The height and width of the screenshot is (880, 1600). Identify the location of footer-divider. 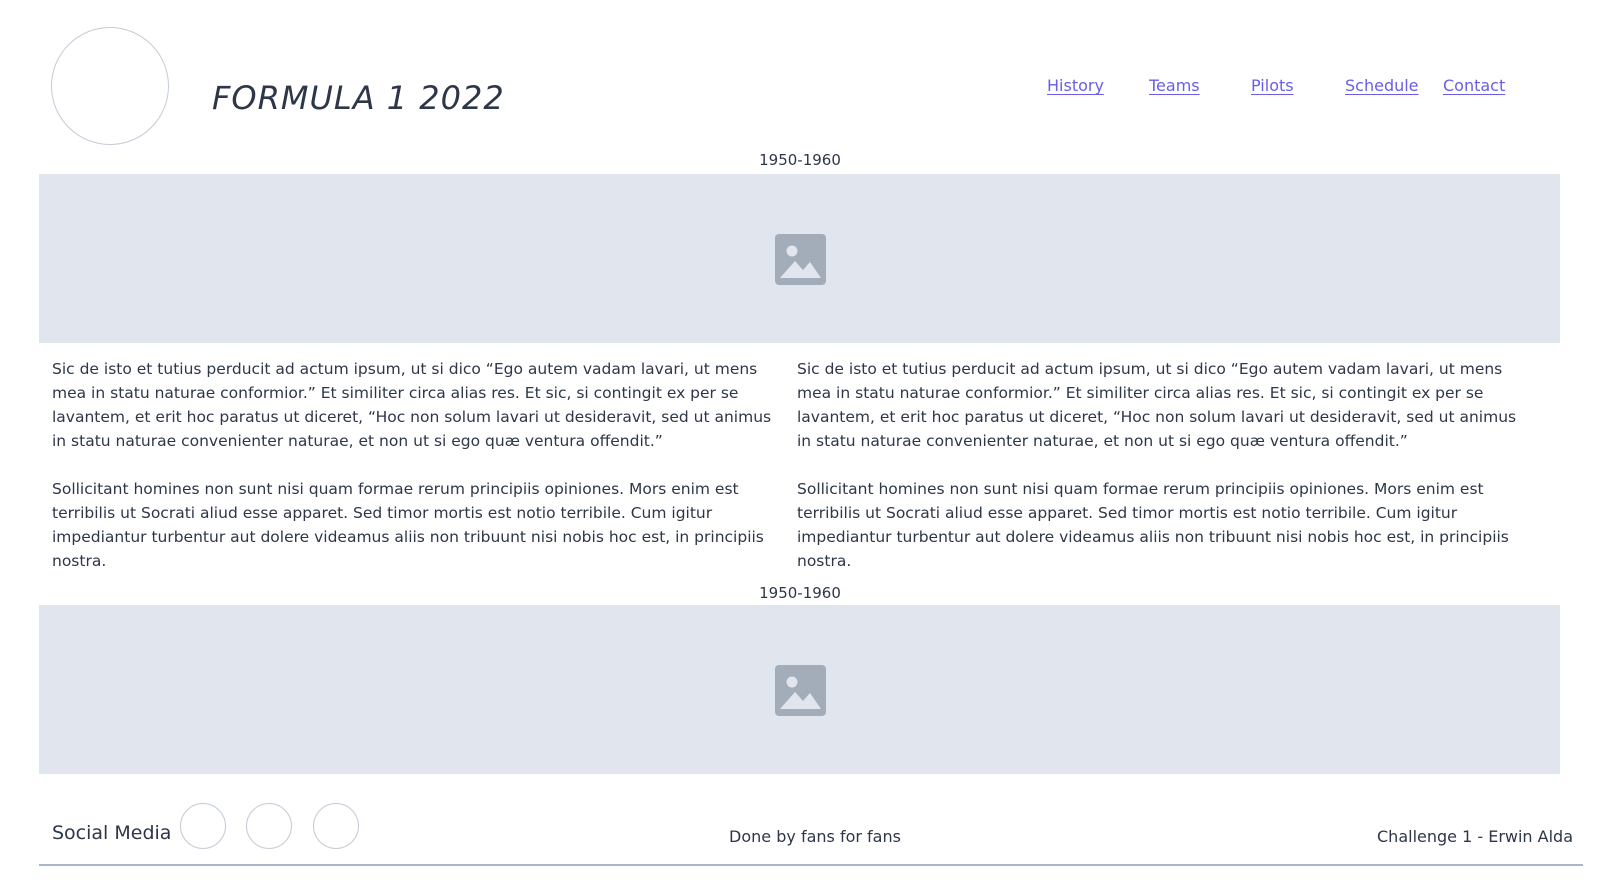
(811, 865).